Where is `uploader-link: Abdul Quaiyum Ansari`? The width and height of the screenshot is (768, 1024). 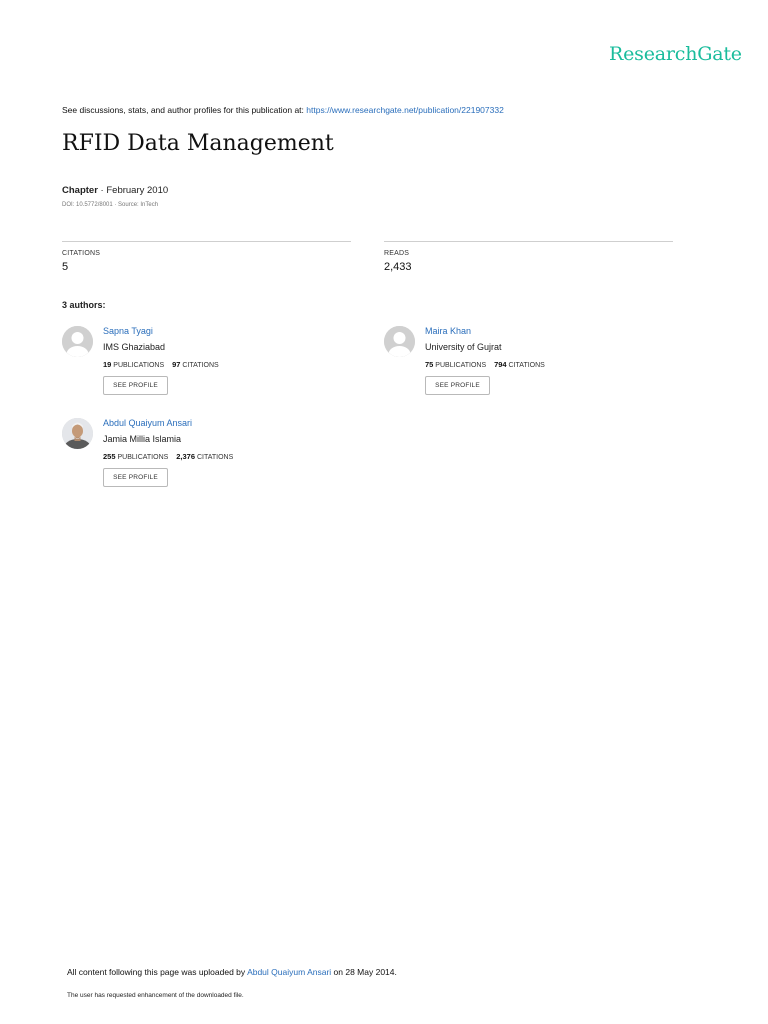 uploader-link: Abdul Quaiyum Ansari is located at coordinates (289, 972).